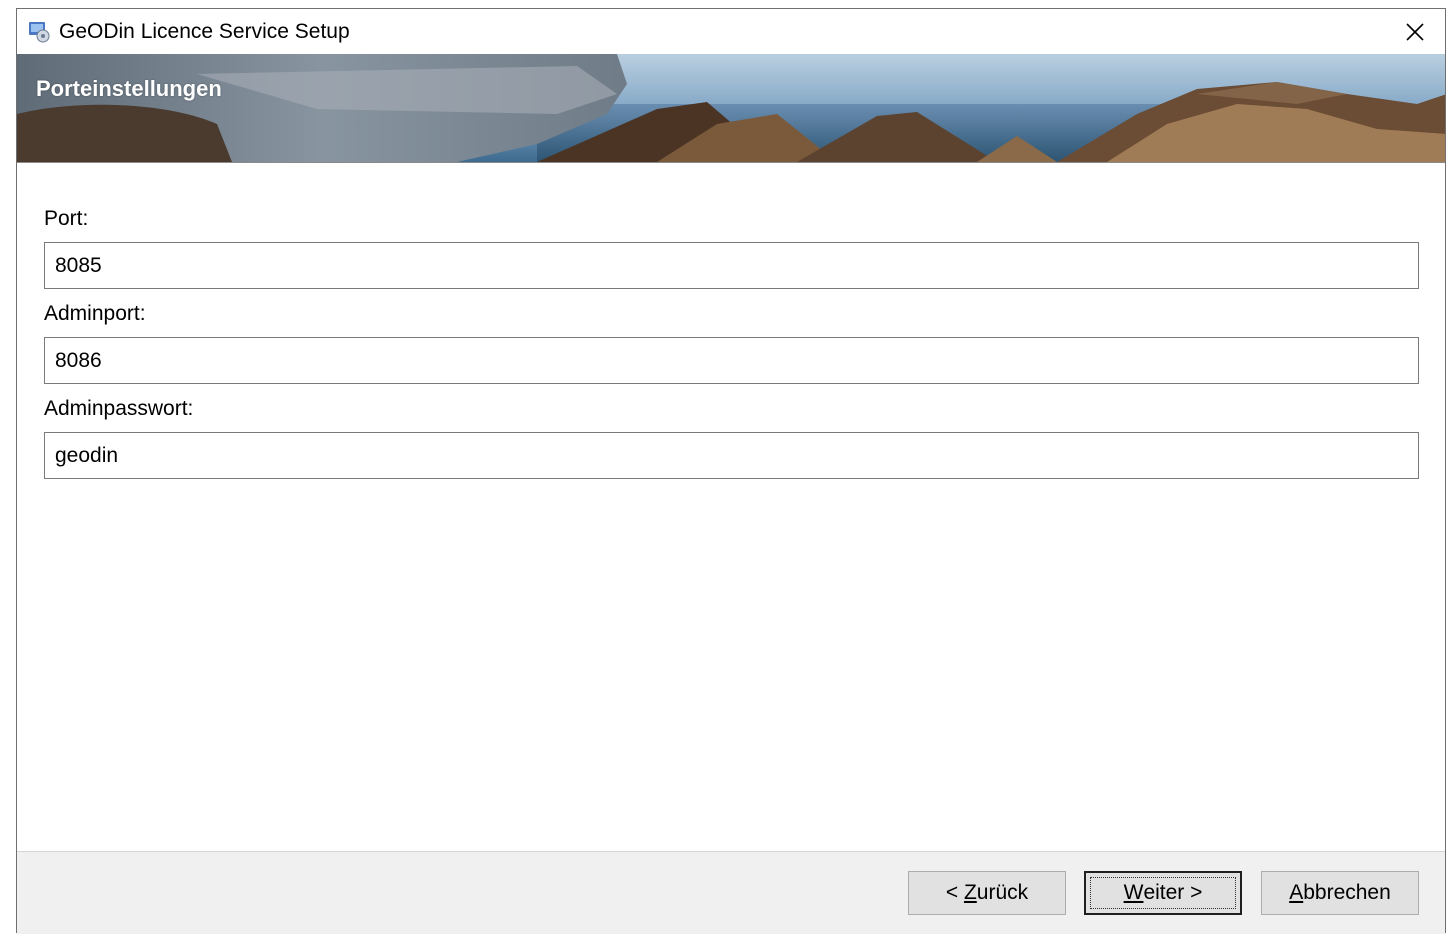 Image resolution: width=1450 pixels, height=934 pixels. Describe the element at coordinates (129, 88) in the screenshot. I see `page-title: Porteinstellungen` at that location.